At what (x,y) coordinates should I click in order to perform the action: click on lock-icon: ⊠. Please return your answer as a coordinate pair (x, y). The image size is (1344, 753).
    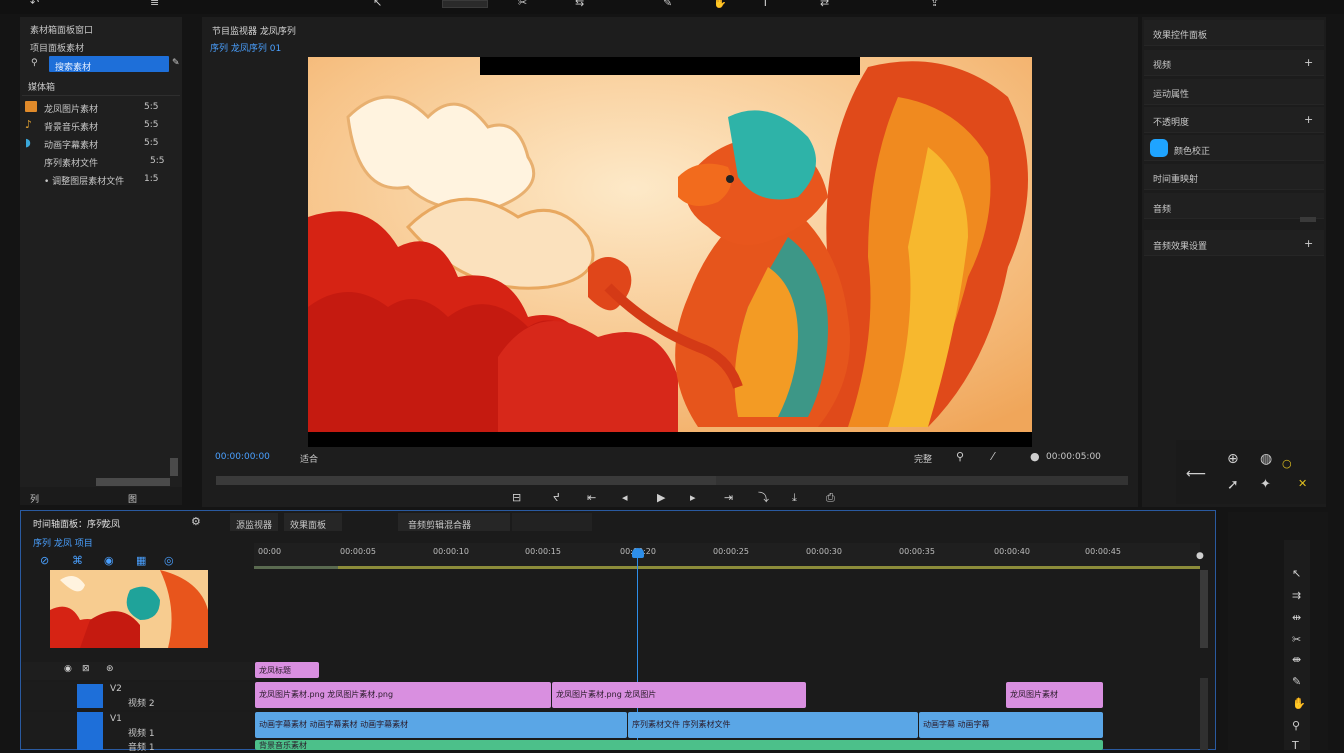
    Looking at the image, I should click on (86, 669).